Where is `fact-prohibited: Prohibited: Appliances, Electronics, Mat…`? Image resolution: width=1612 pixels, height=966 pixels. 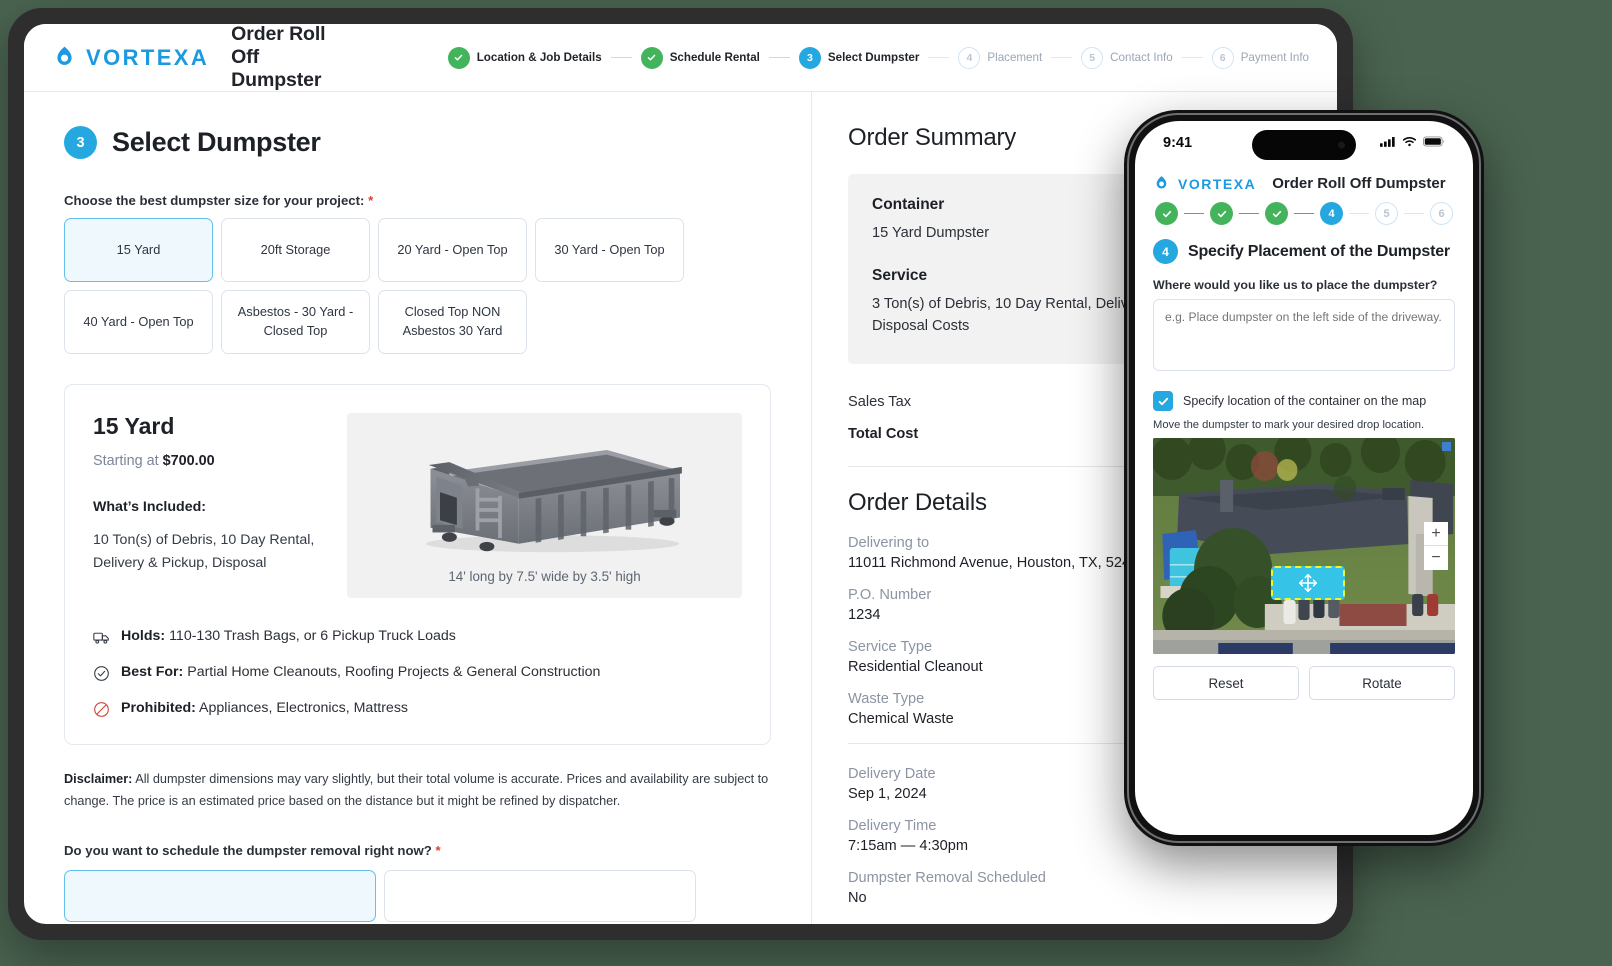 fact-prohibited: Prohibited: Appliances, Electronics, Mat… is located at coordinates (417, 709).